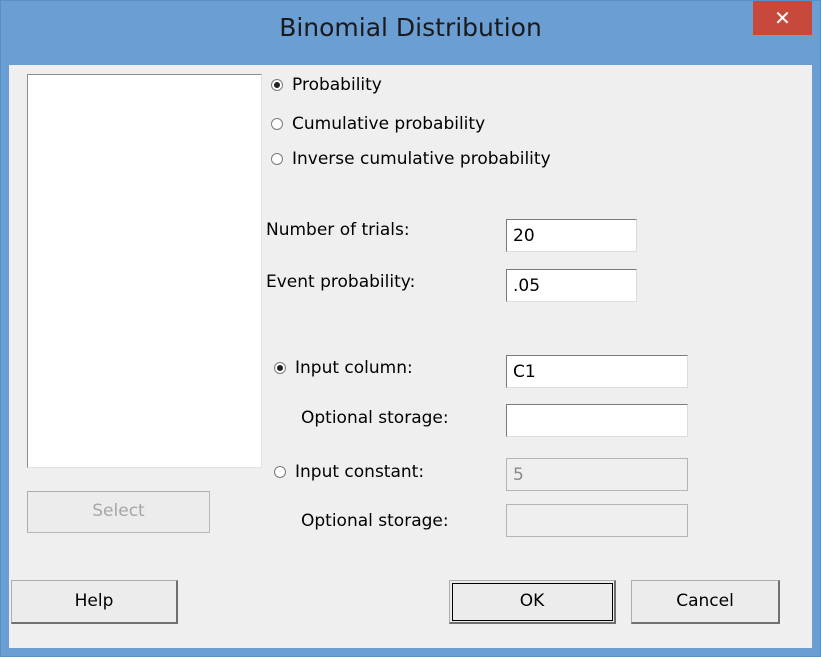 The image size is (821, 659). I want to click on help-button: Help, so click(94, 602).